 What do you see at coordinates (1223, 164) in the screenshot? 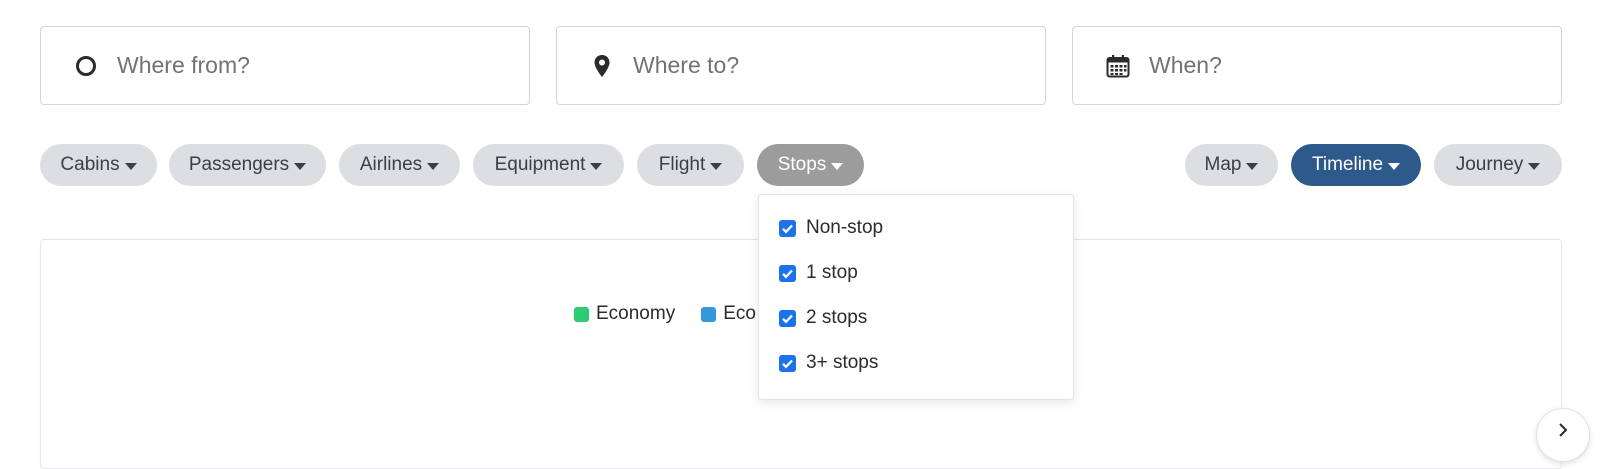
I see `map-view-label: Map` at bounding box center [1223, 164].